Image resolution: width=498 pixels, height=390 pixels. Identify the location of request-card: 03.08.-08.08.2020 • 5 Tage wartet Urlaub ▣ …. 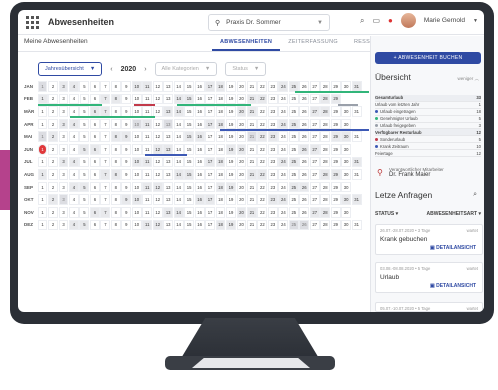
(429, 277).